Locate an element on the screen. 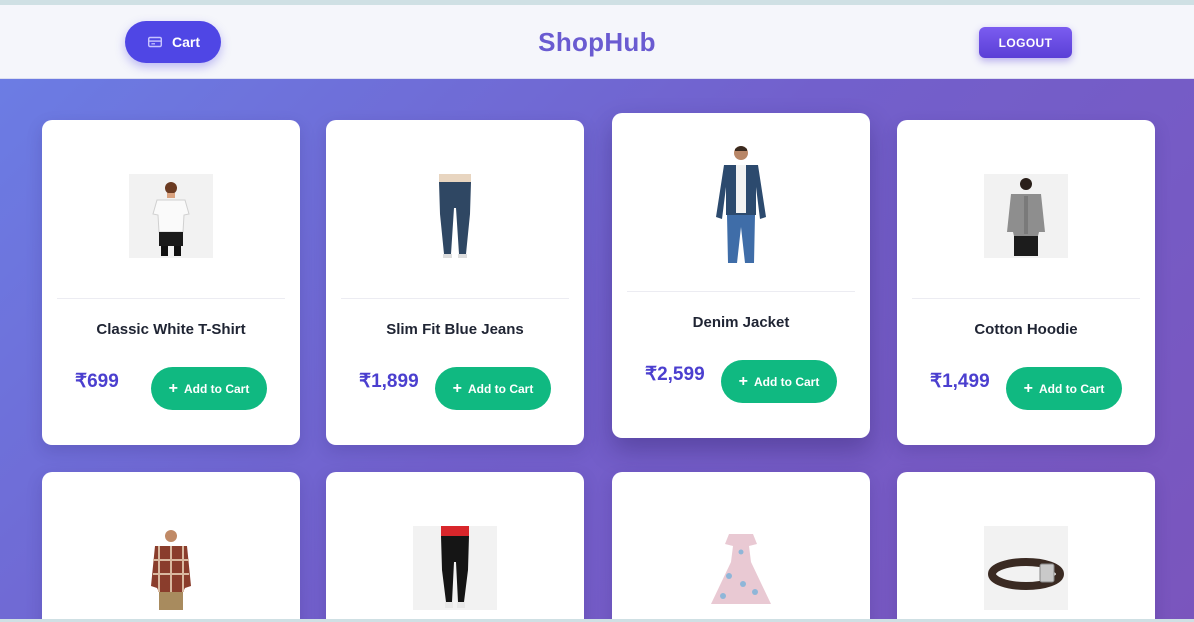 The height and width of the screenshot is (622, 1194). product-name: Cotton Hoodie is located at coordinates (1026, 329).